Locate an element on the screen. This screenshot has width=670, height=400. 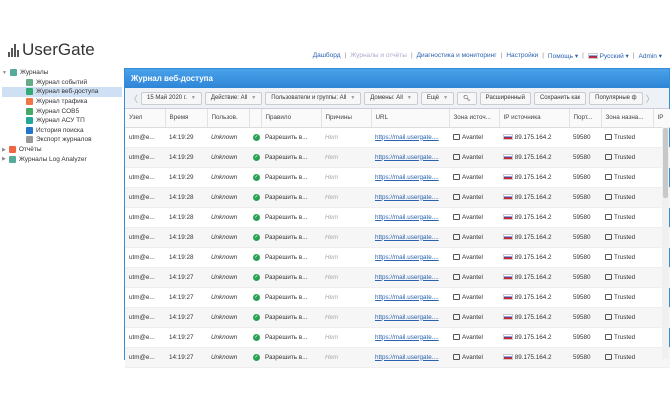
tree-item: Журнал трафика is located at coordinates (62, 102).